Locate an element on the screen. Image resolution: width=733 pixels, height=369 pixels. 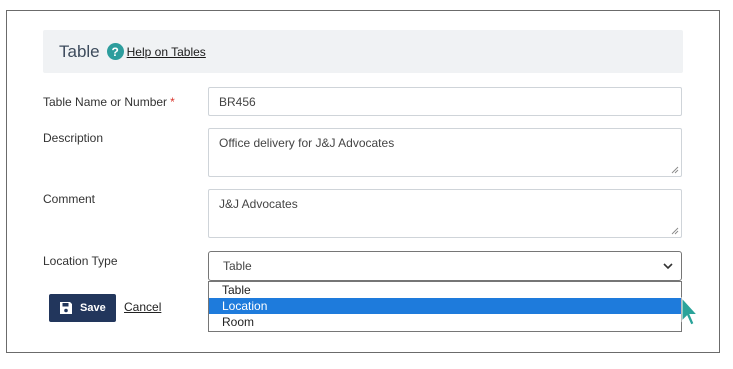
mouse-cursor-icon is located at coordinates (690, 311).